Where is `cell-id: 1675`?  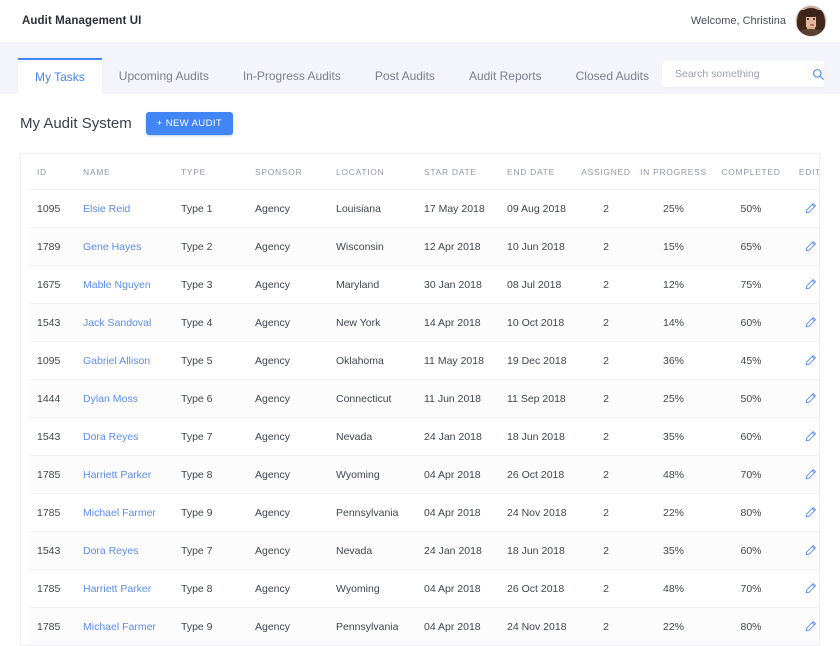
cell-id: 1675 is located at coordinates (56, 284).